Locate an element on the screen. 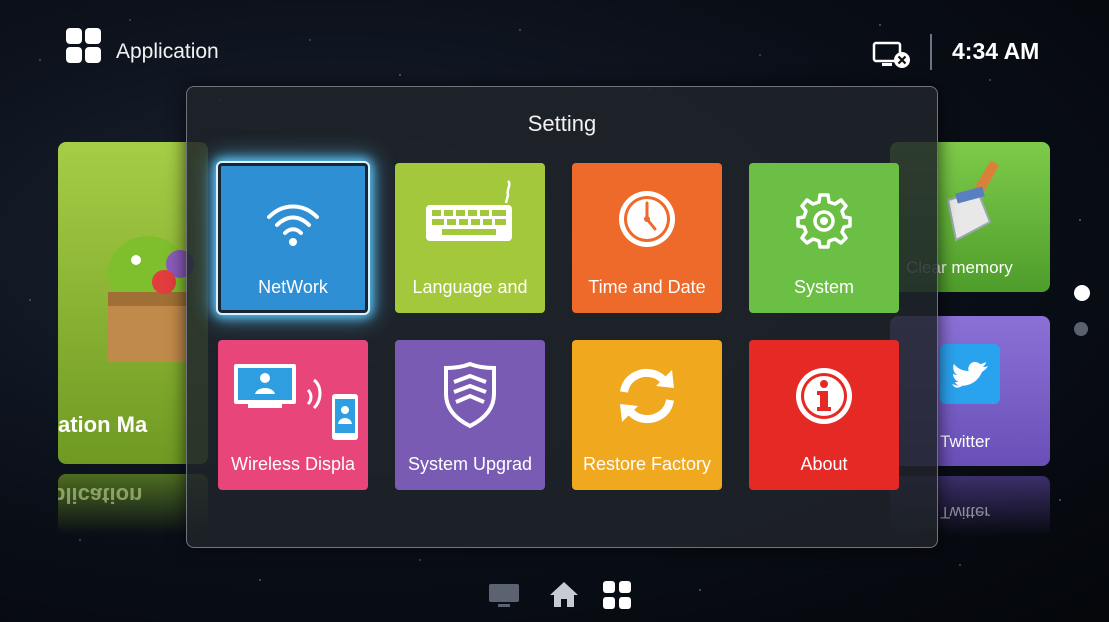 Image resolution: width=1109 pixels, height=622 pixels. tile-wireless-display: Wireless Displa is located at coordinates (293, 415).